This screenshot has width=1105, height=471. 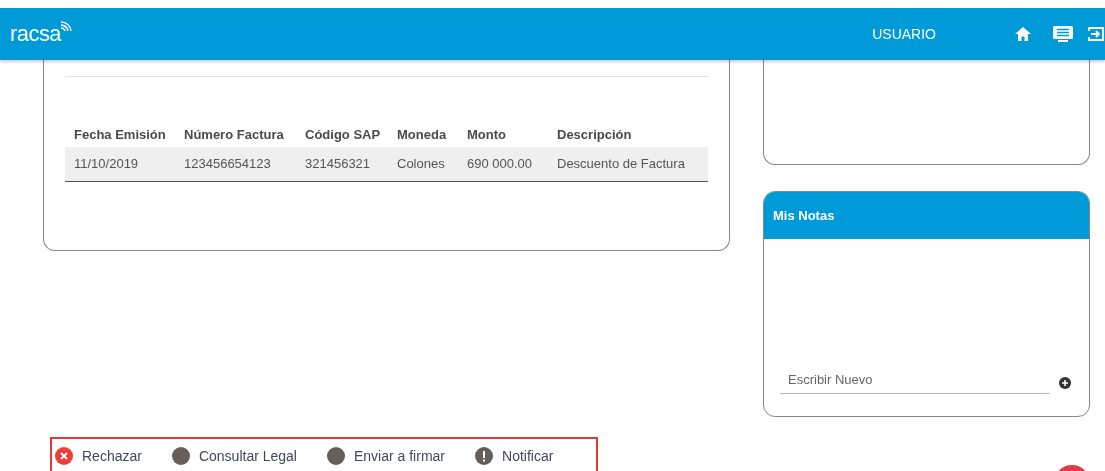 What do you see at coordinates (338, 164) in the screenshot?
I see `table-cell-text: 321456321` at bounding box center [338, 164].